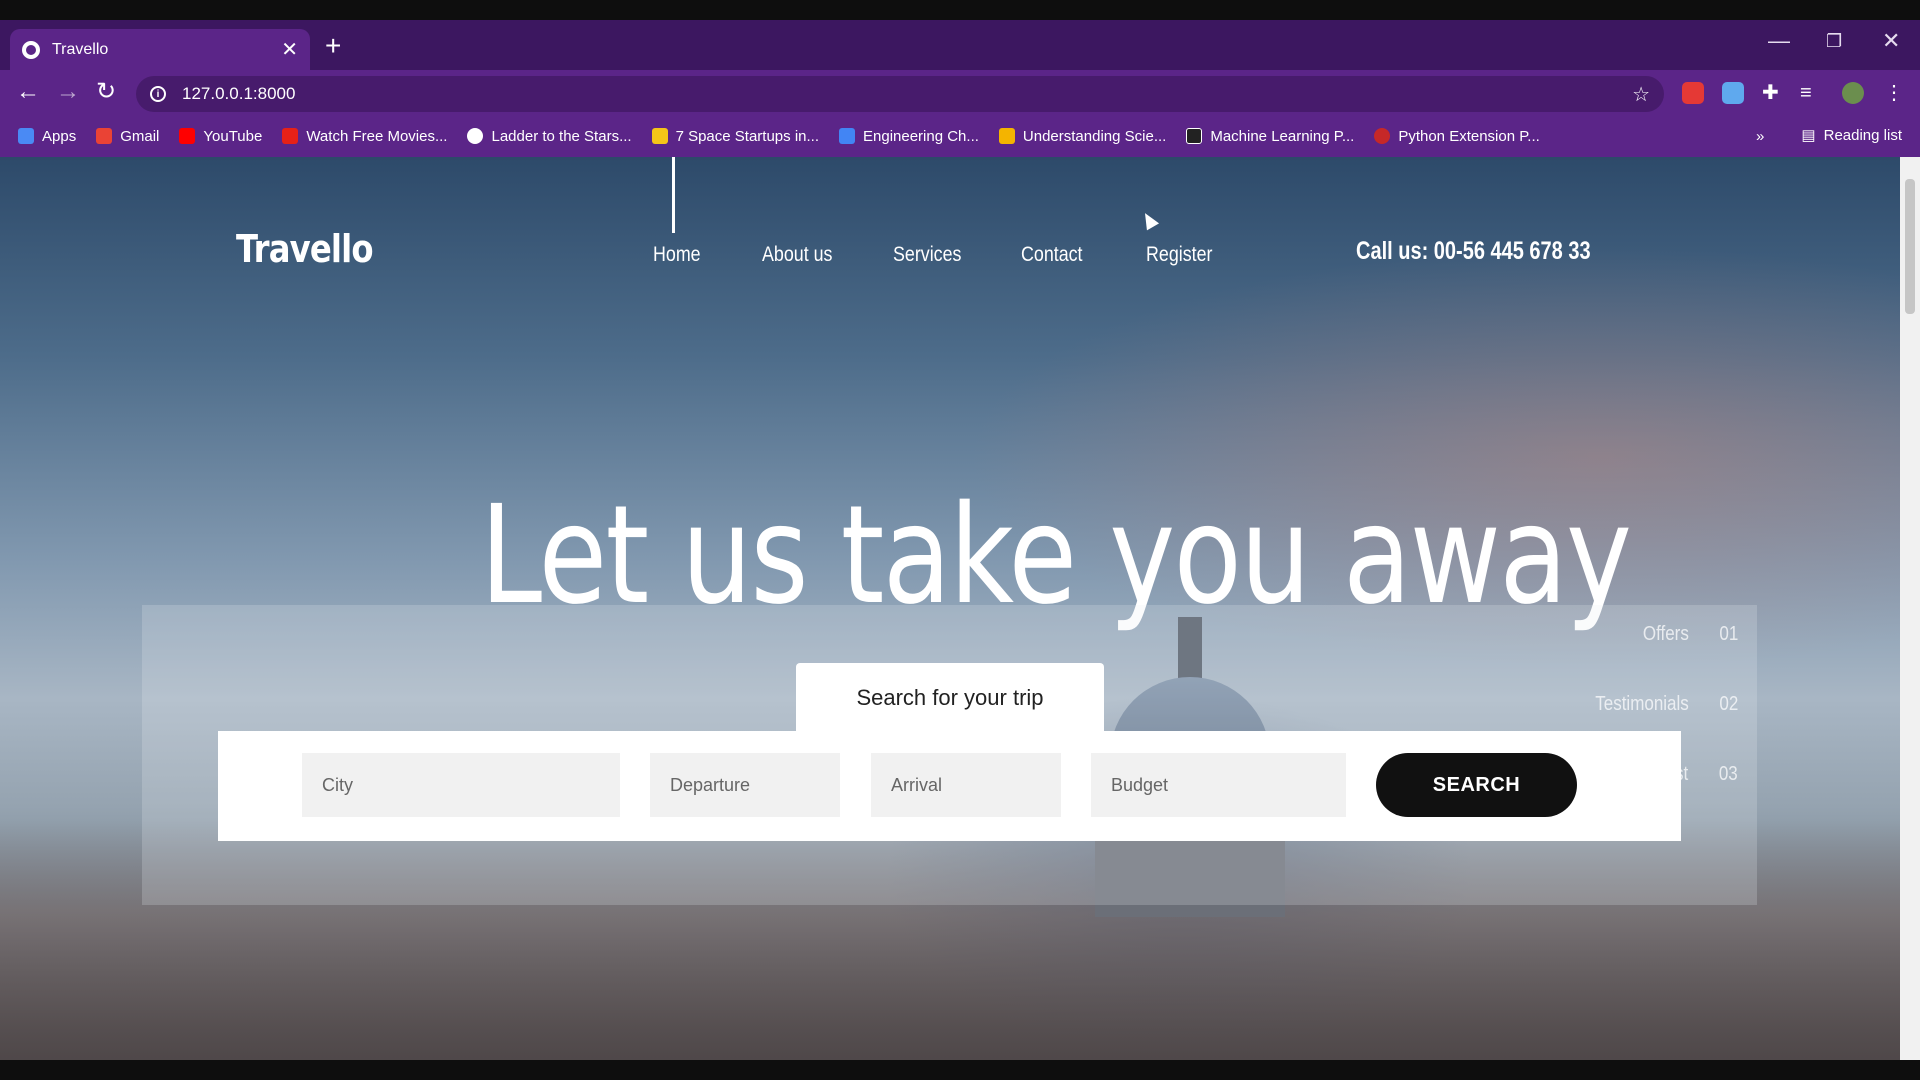 The image size is (1920, 1080). What do you see at coordinates (927, 255) in the screenshot?
I see `nav-services: Services` at bounding box center [927, 255].